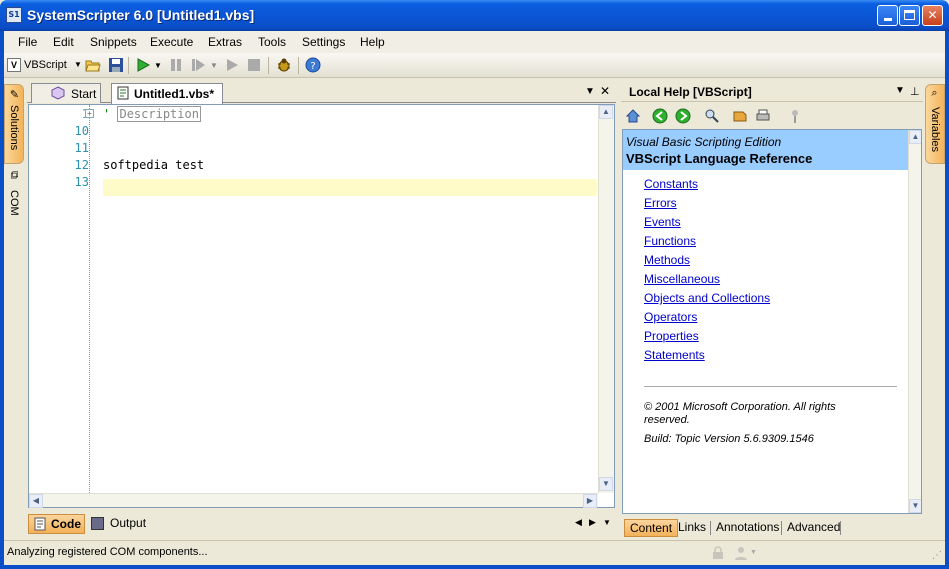 This screenshot has height=569, width=949. I want to click on tab-code: Code, so click(56, 524).